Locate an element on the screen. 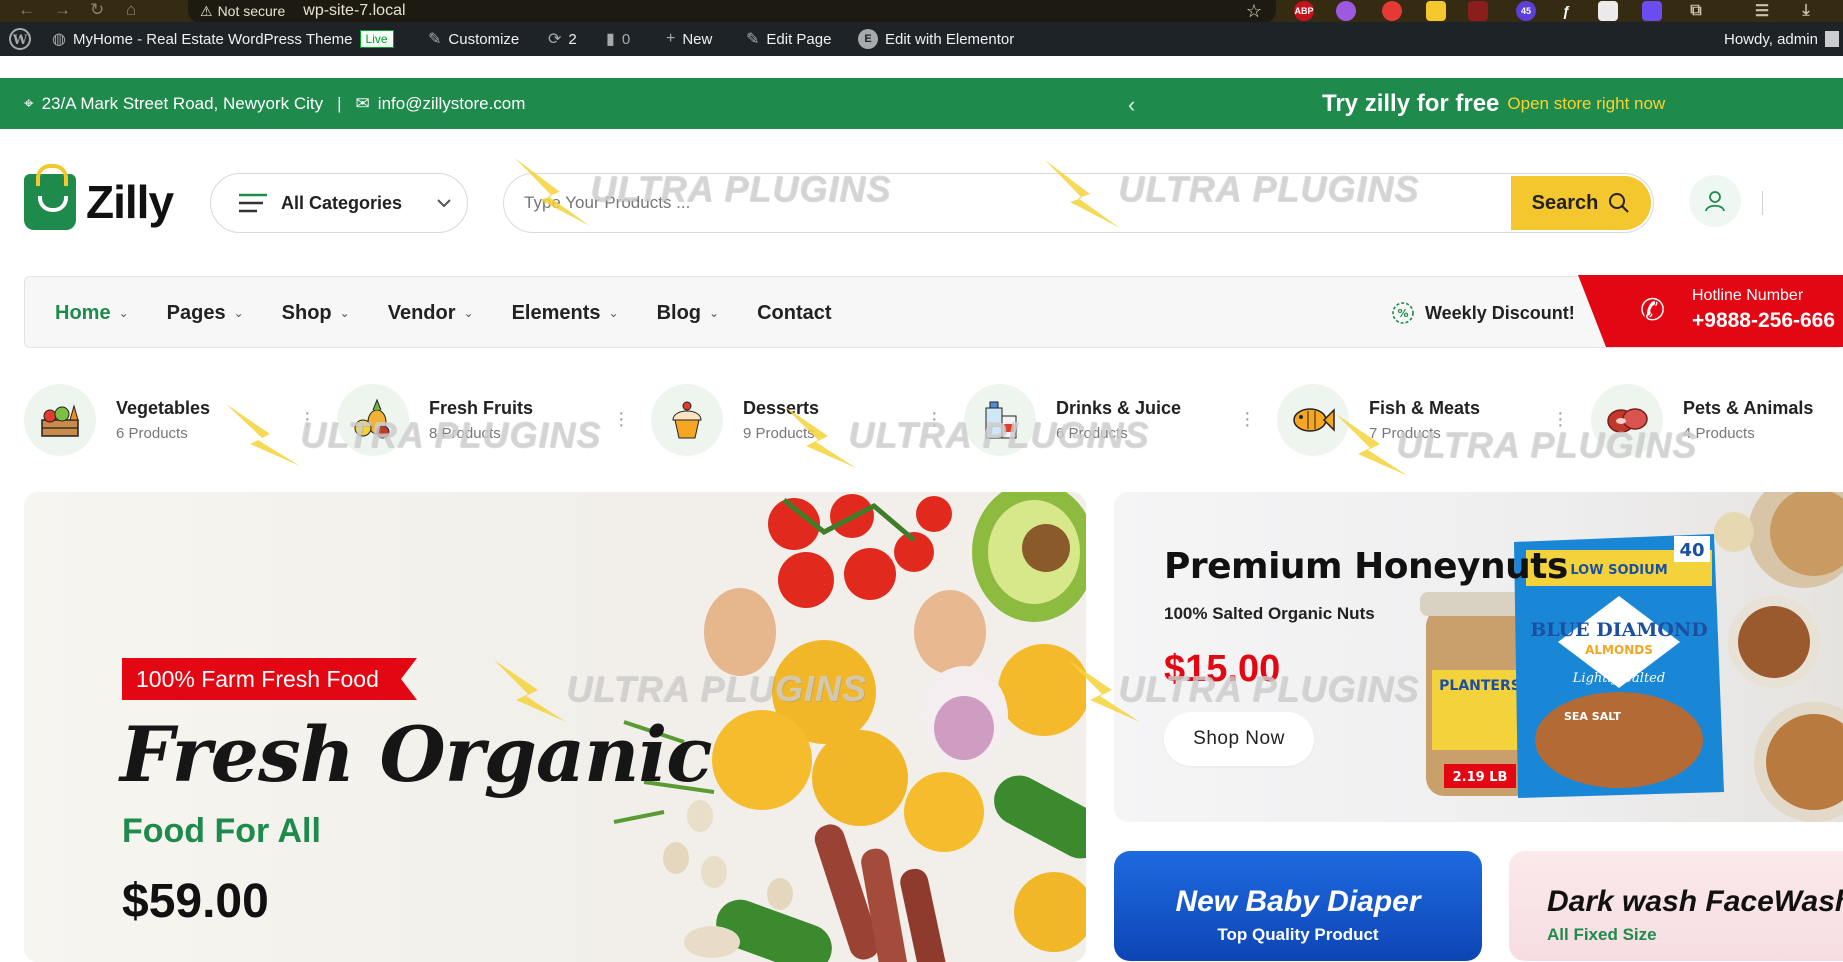  download-icon: ⤓ is located at coordinates (1806, 11).